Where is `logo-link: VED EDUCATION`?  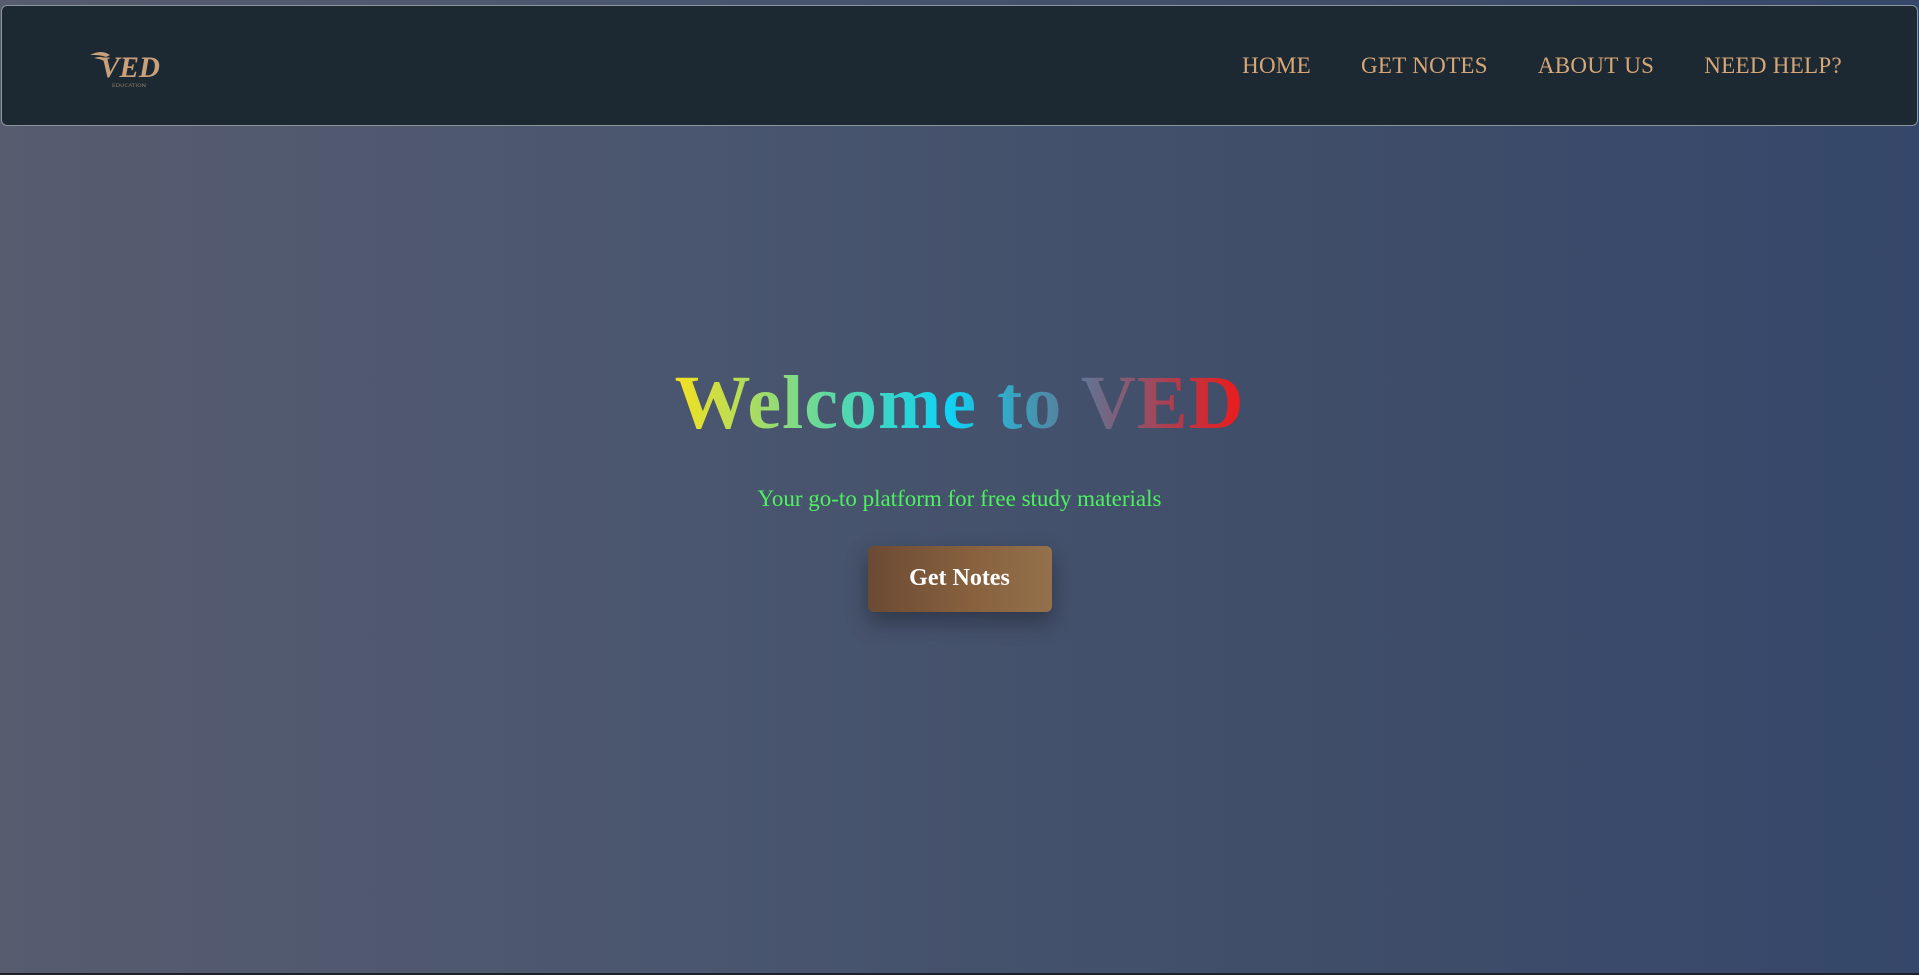 logo-link: VED EDUCATION is located at coordinates (126, 66).